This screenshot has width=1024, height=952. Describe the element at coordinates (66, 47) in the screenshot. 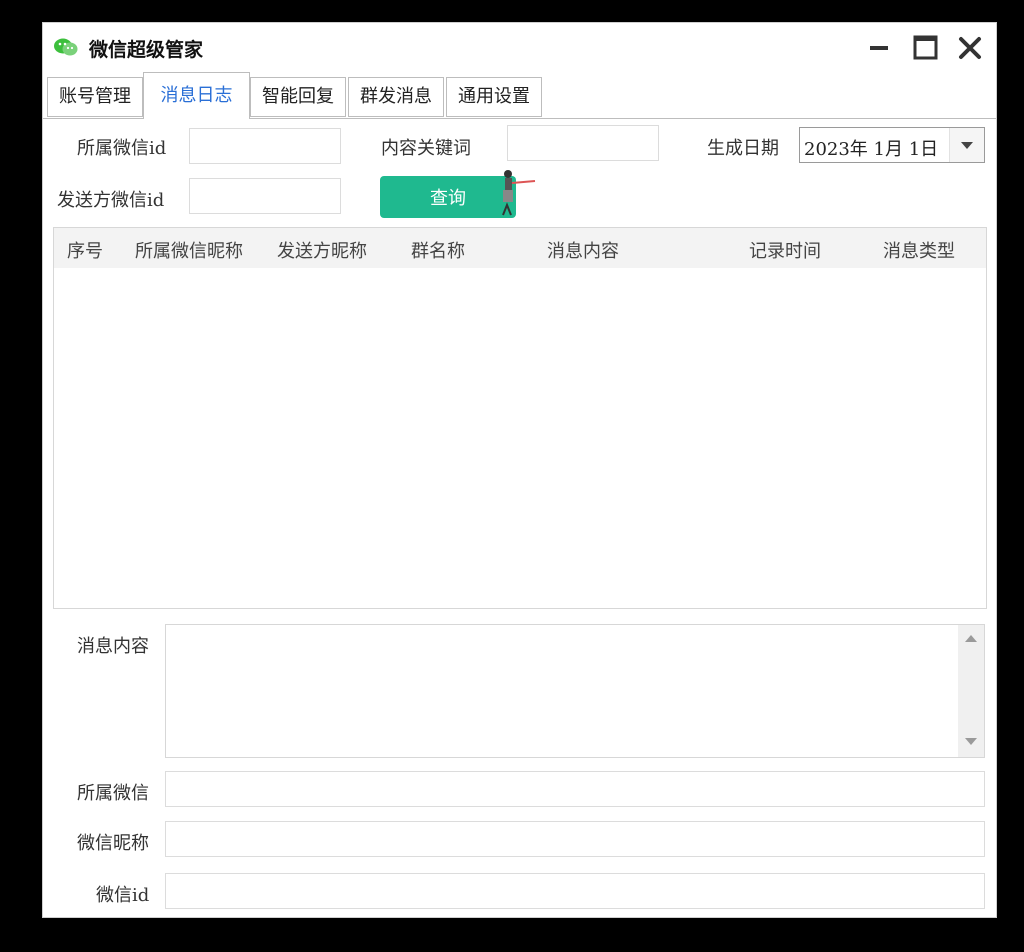

I see `app-logo-icon` at that location.